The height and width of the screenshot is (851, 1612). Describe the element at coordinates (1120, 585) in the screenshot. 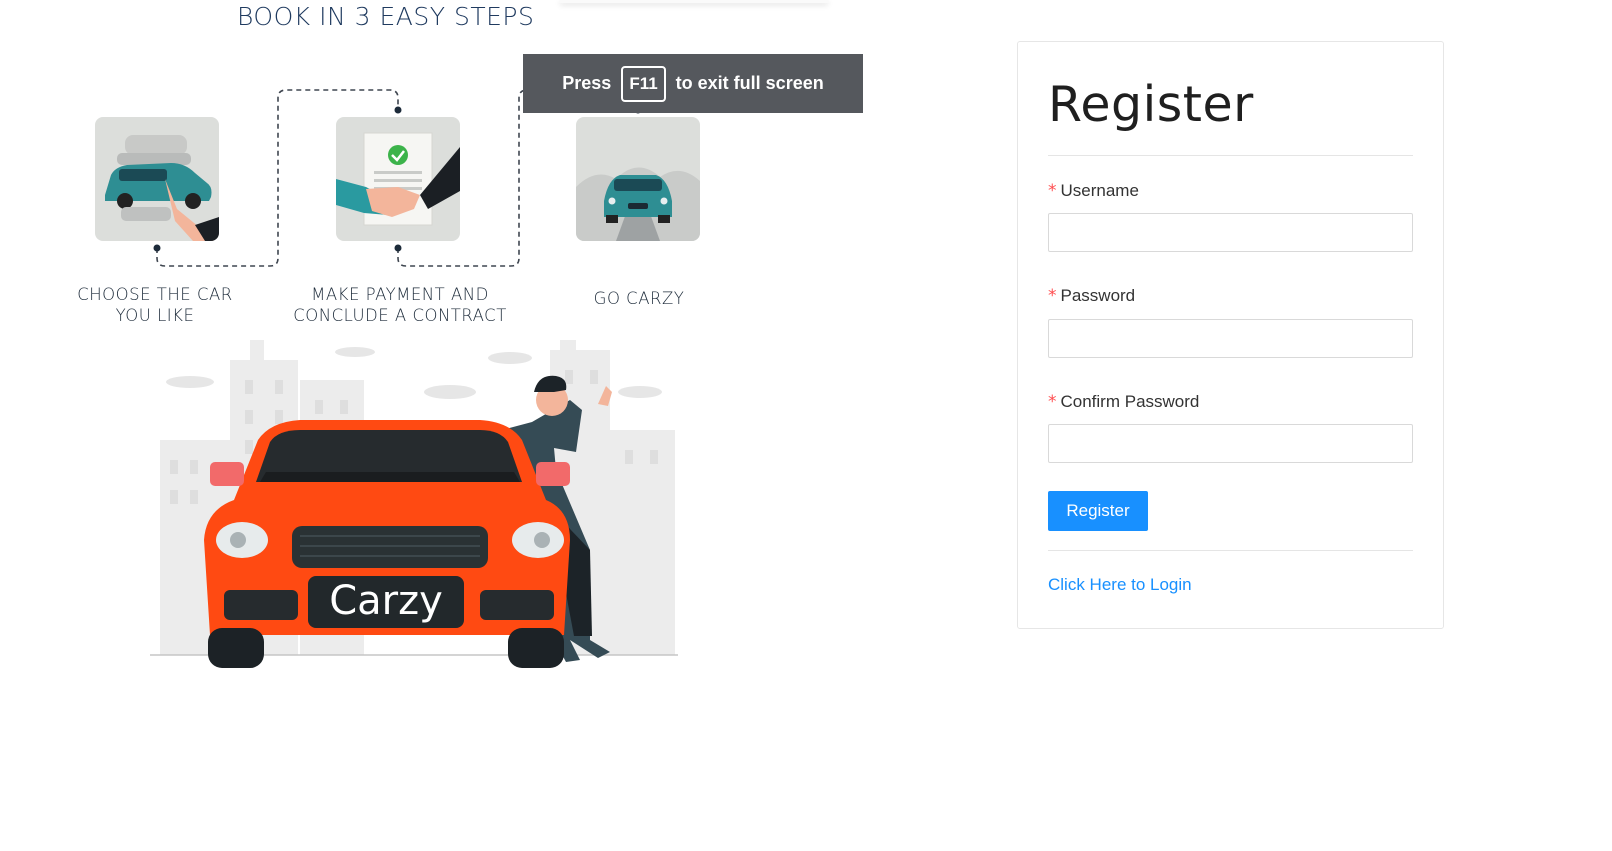

I see `login-link: Click Here to Login` at that location.